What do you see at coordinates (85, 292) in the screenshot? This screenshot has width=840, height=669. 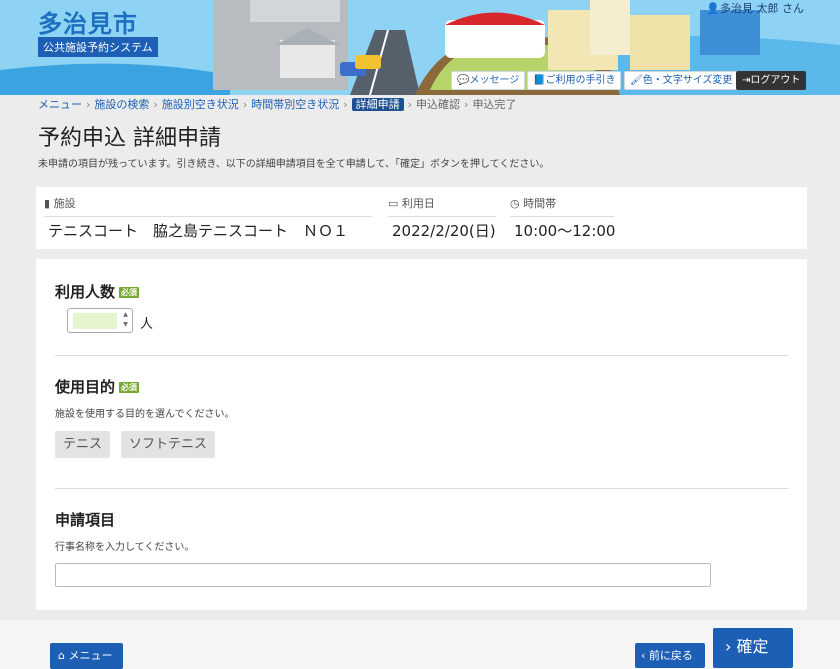 I see `people-label: 利用人数` at bounding box center [85, 292].